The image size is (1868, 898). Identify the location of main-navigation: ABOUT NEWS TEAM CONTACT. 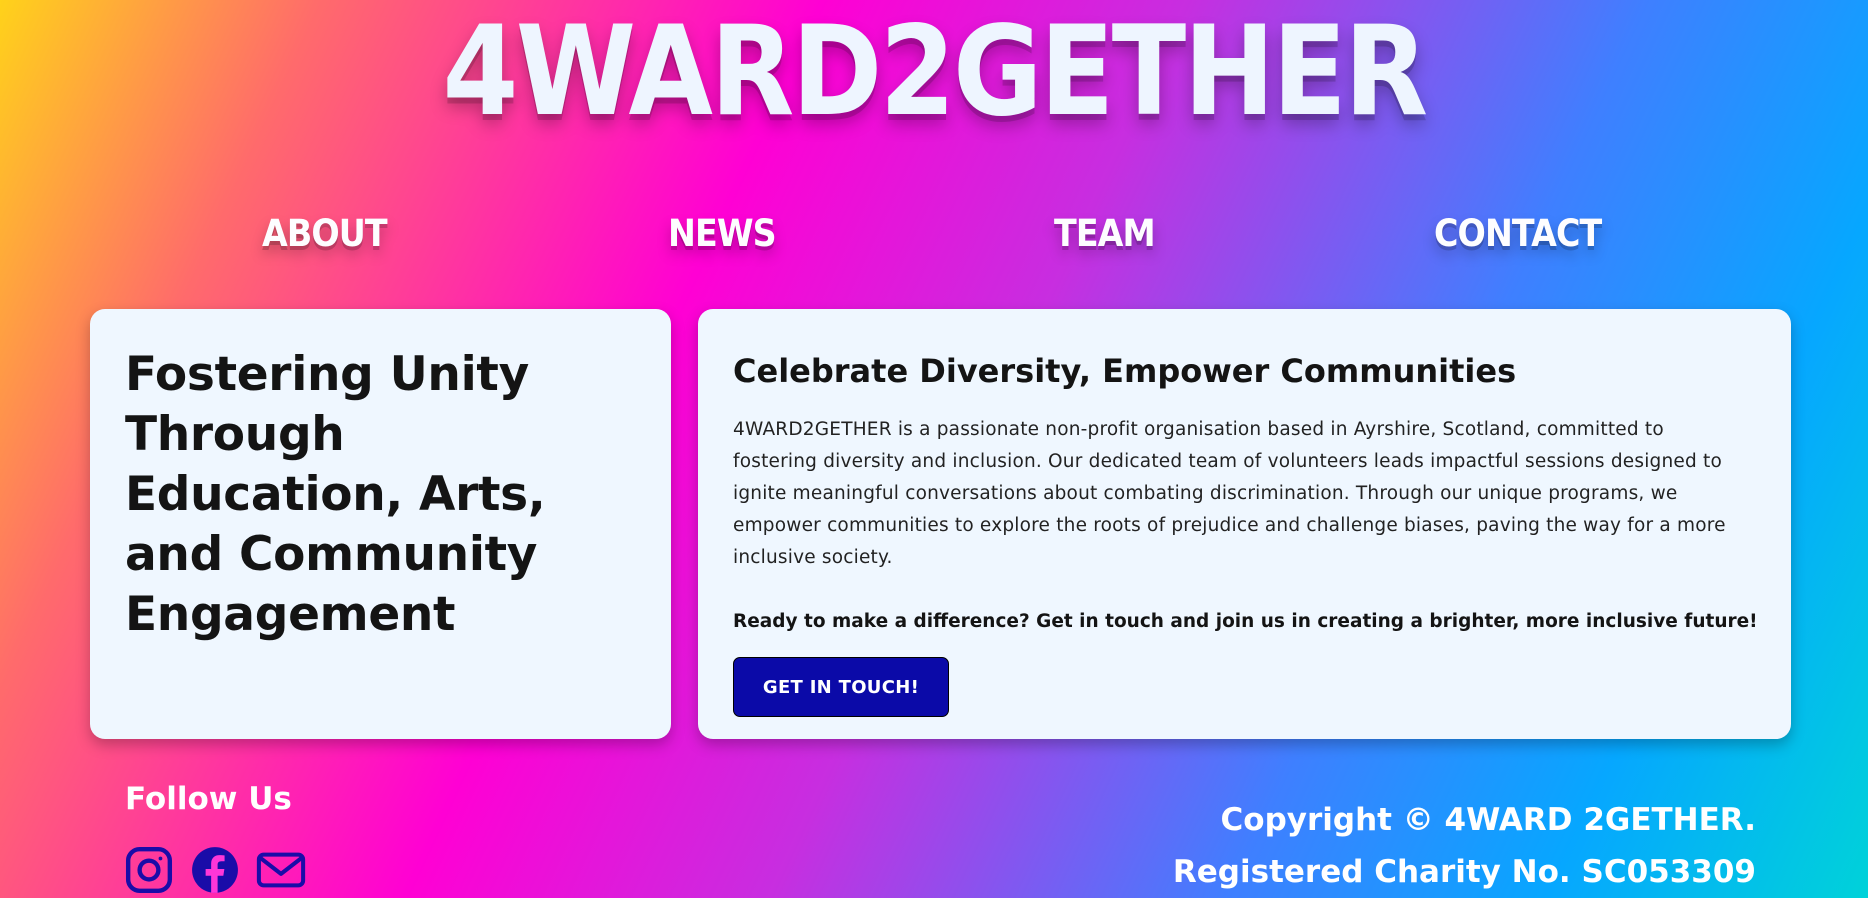
(934, 242).